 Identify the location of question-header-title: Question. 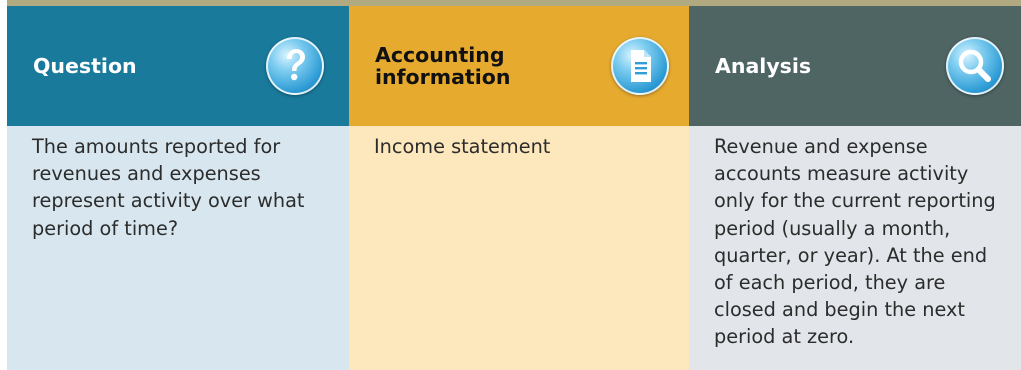
(85, 65).